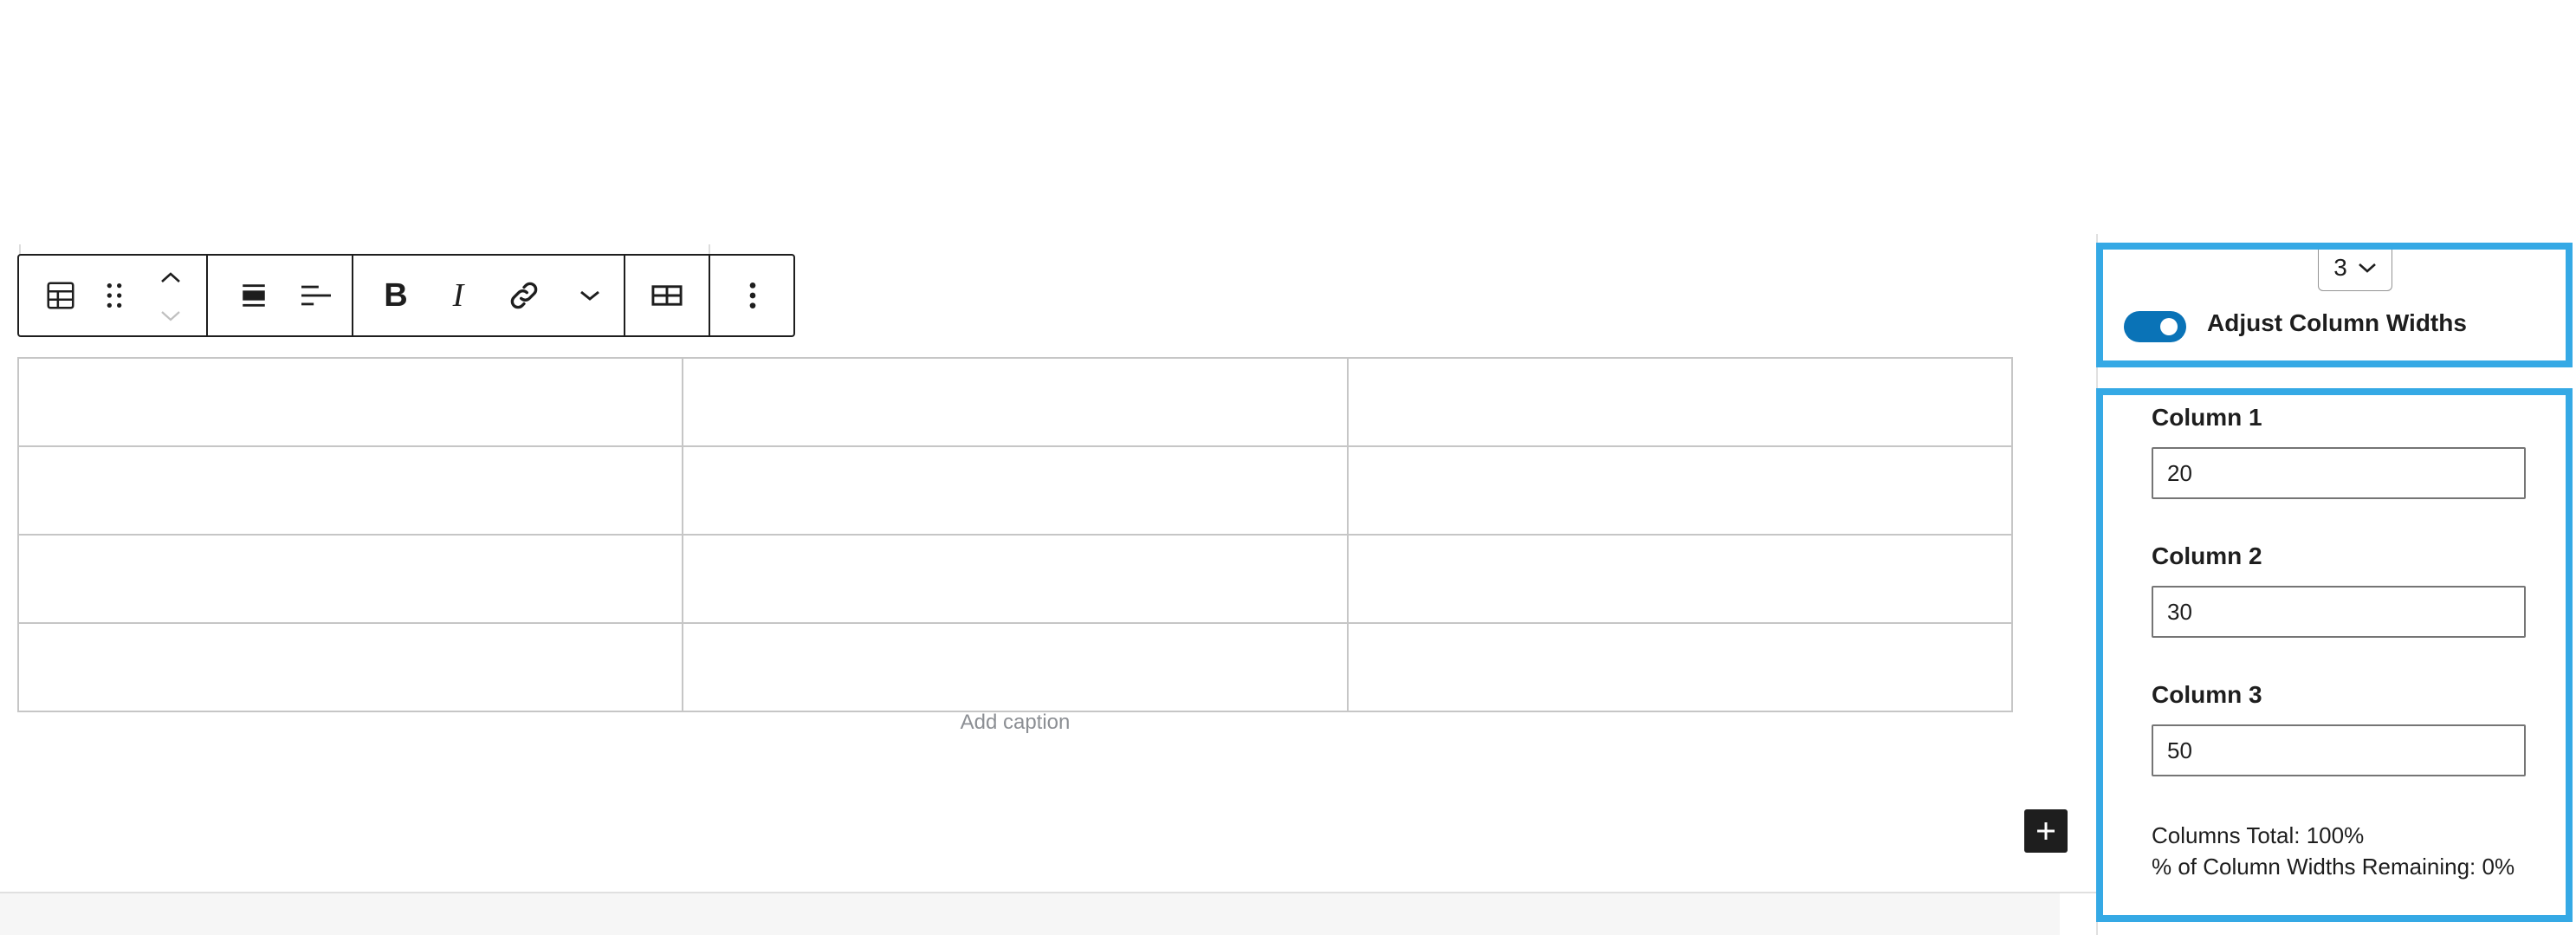  Describe the element at coordinates (752, 295) in the screenshot. I see `more-options-icon` at that location.